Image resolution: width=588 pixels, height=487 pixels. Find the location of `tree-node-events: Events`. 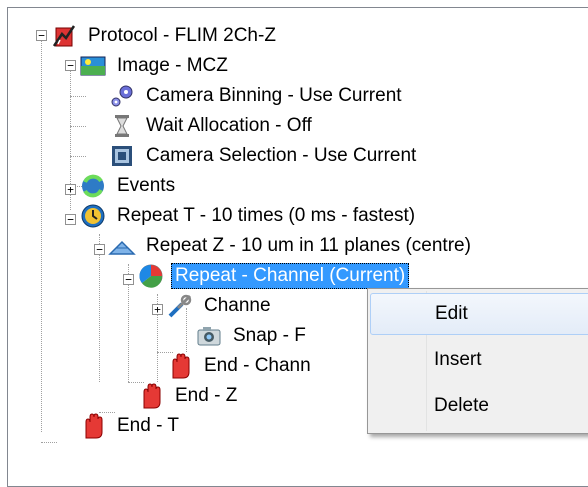

tree-node-events: Events is located at coordinates (129, 186).